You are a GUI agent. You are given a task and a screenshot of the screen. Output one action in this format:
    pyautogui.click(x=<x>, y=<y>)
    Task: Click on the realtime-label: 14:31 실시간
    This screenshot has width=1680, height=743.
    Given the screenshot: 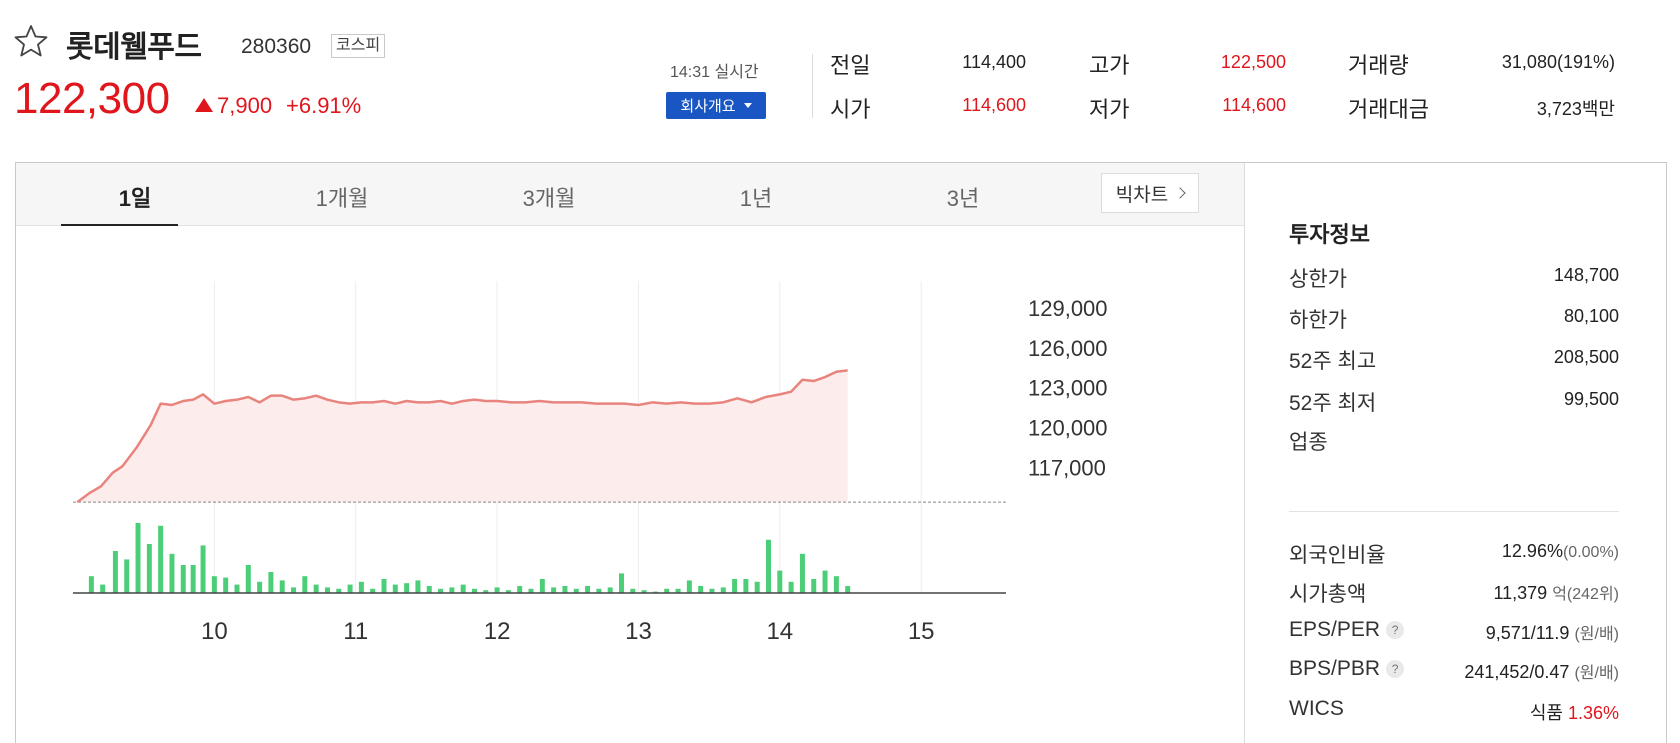 What is the action you would take?
    pyautogui.click(x=714, y=72)
    